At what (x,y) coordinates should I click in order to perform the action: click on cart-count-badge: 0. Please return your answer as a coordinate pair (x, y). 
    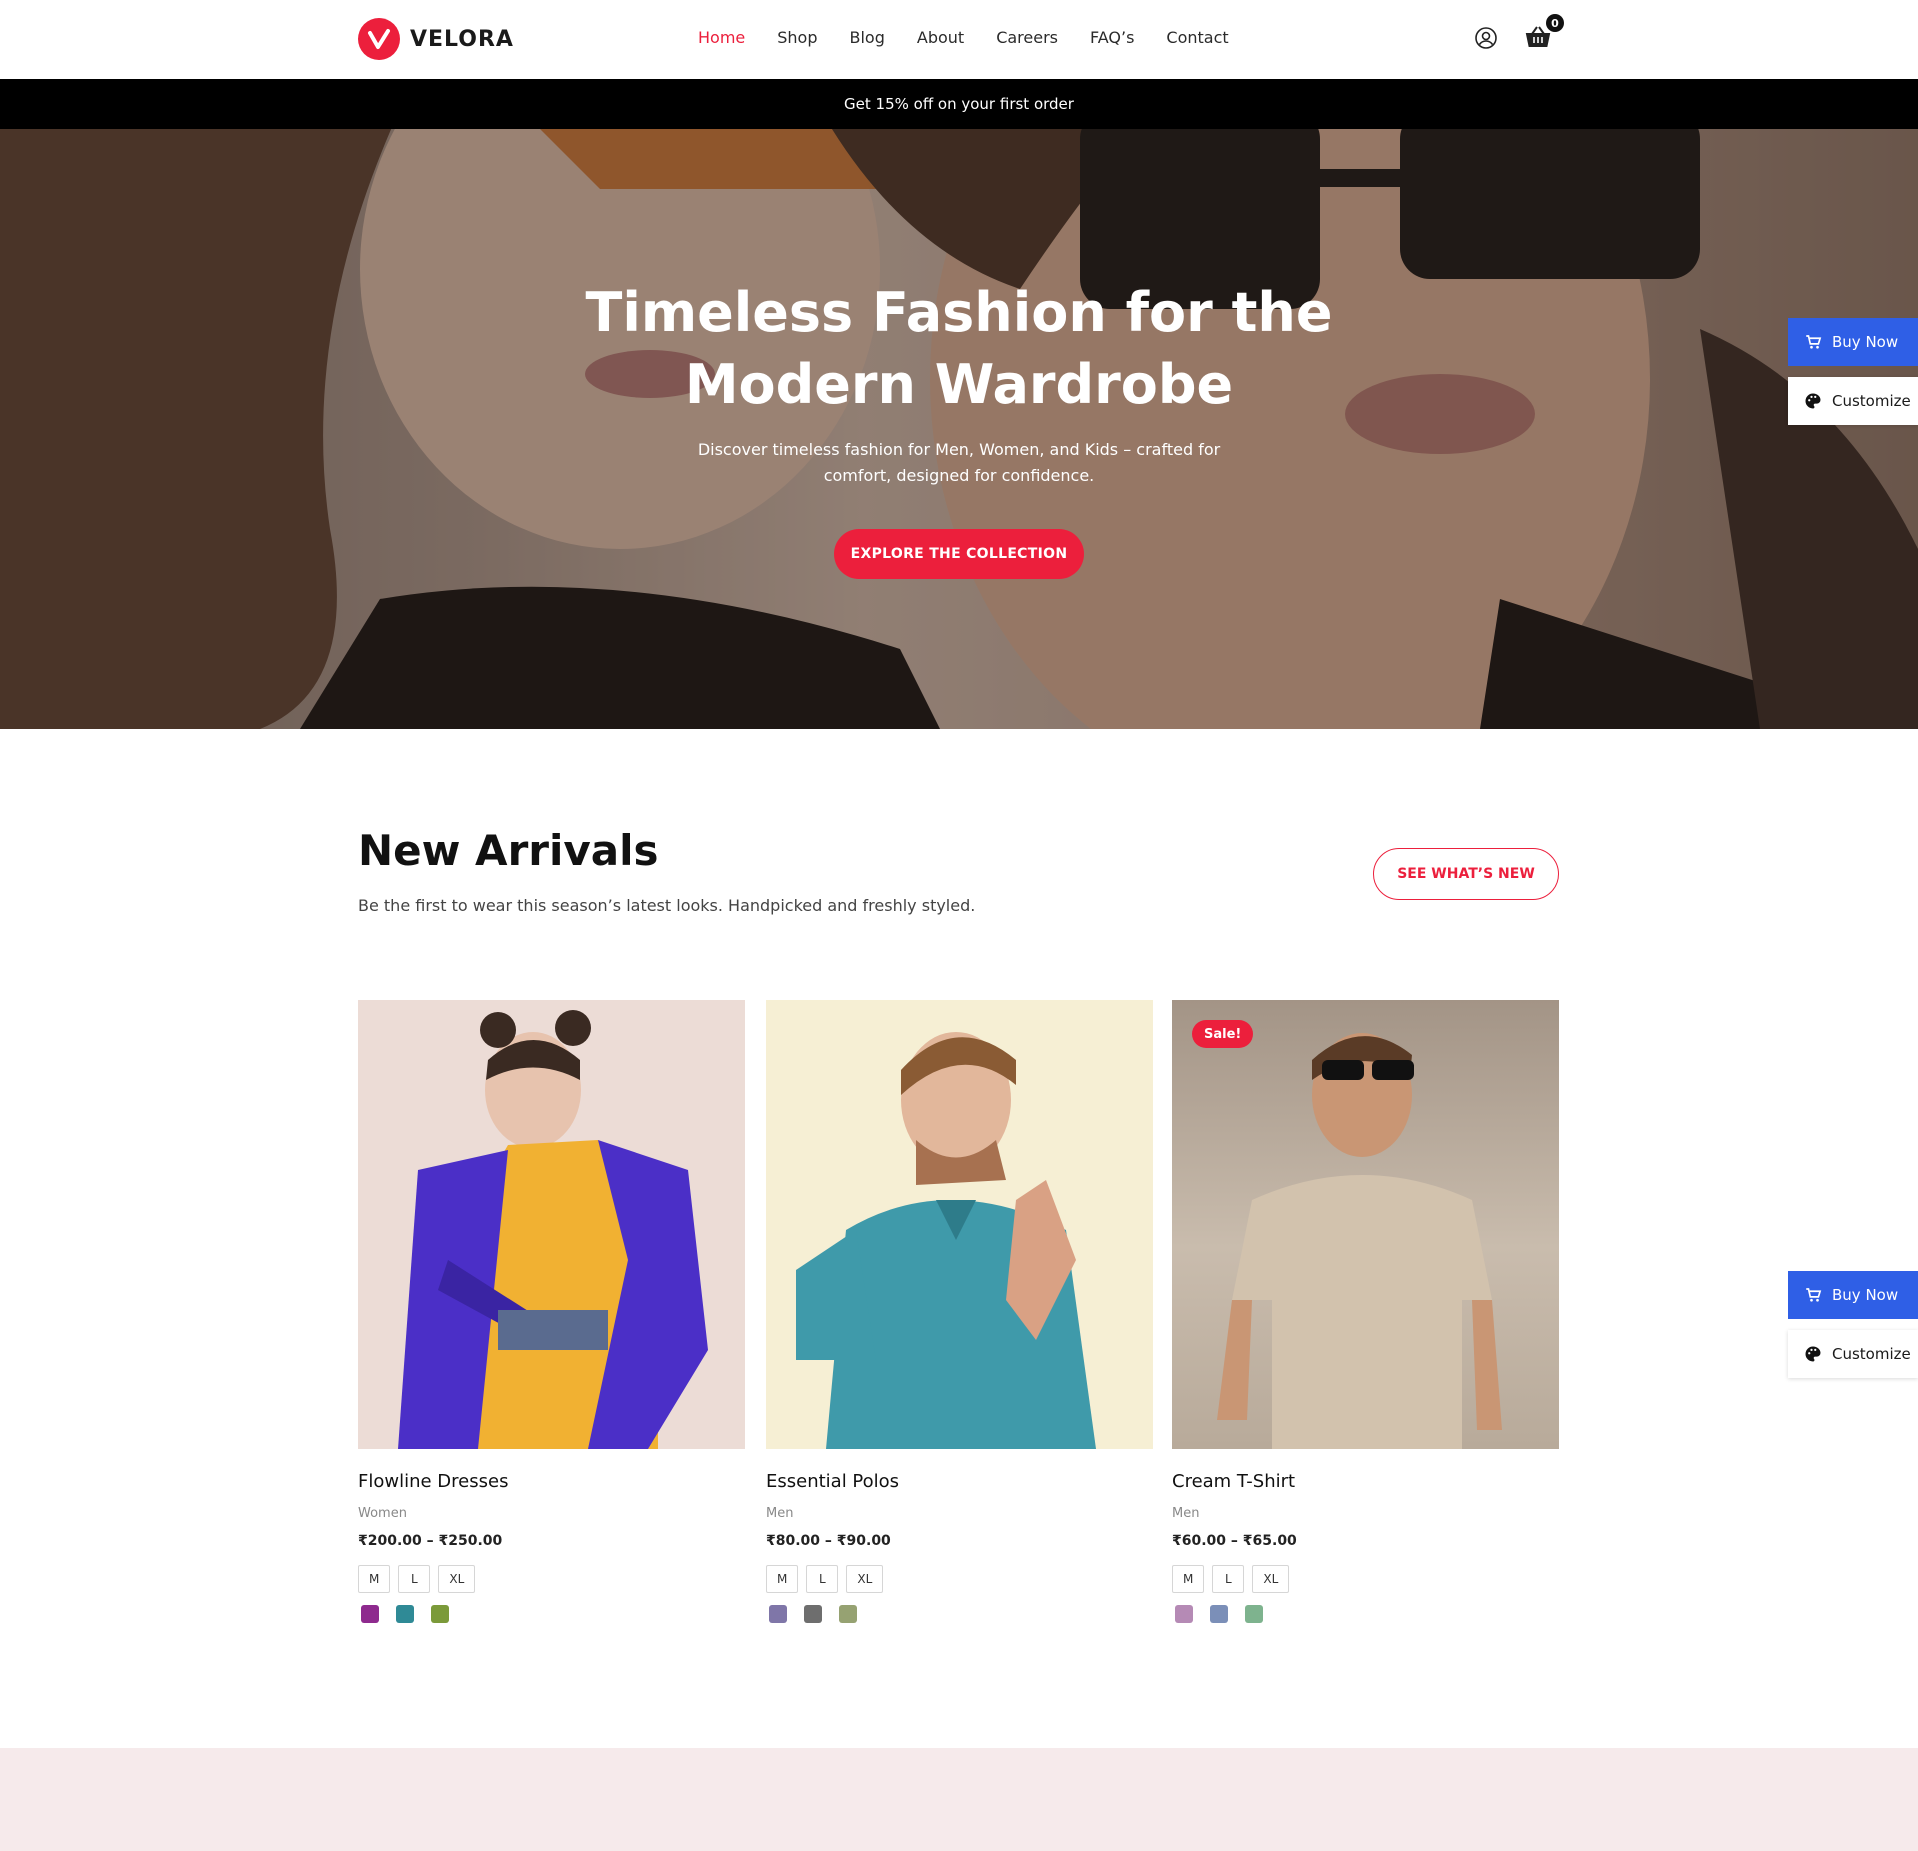
    Looking at the image, I should click on (1555, 23).